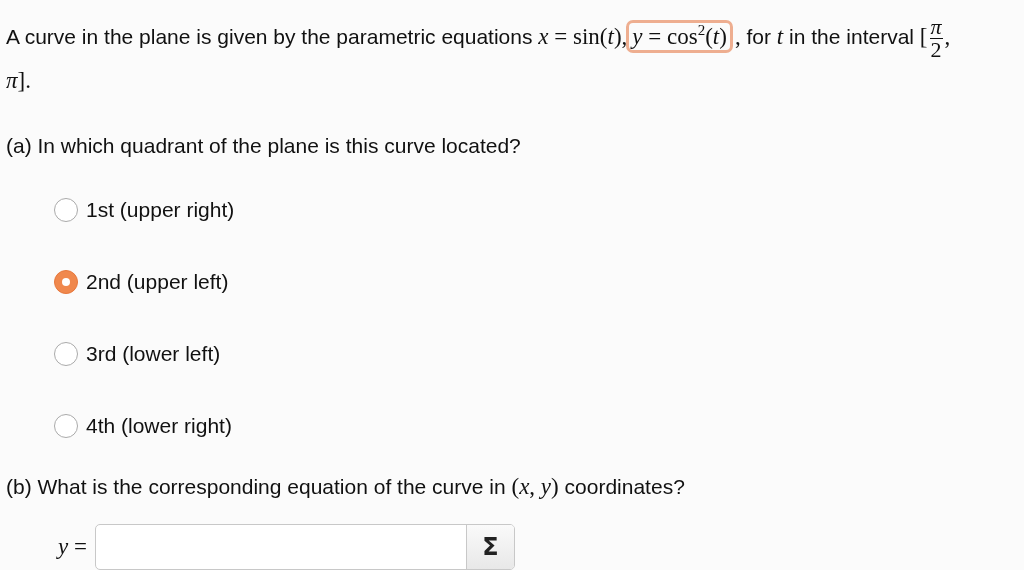 The width and height of the screenshot is (1024, 570). What do you see at coordinates (264, 146) in the screenshot?
I see `question-text: (a) In which quadrant of the plane is this curve located?` at bounding box center [264, 146].